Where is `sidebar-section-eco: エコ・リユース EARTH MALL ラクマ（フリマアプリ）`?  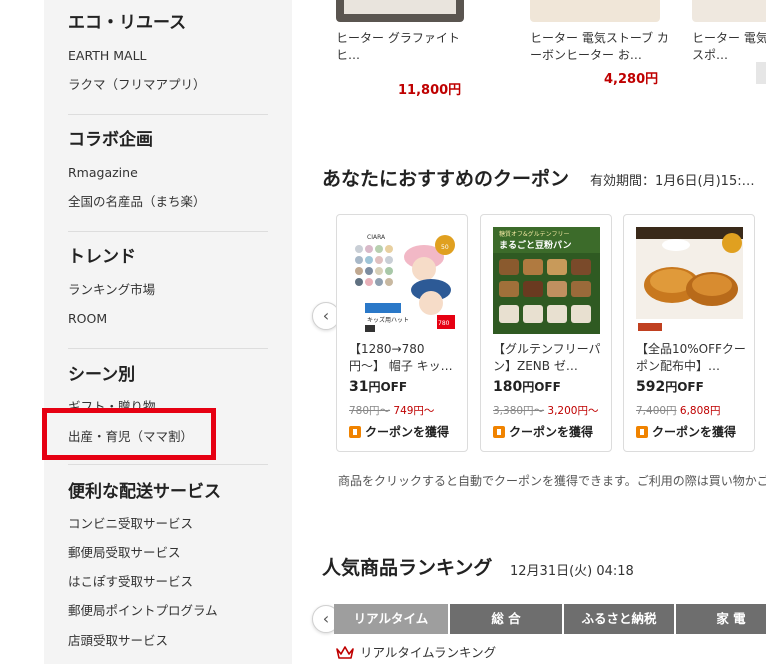 sidebar-section-eco: エコ・リユース EARTH MALL ラクマ（フリマアプリ） is located at coordinates (168, 52).